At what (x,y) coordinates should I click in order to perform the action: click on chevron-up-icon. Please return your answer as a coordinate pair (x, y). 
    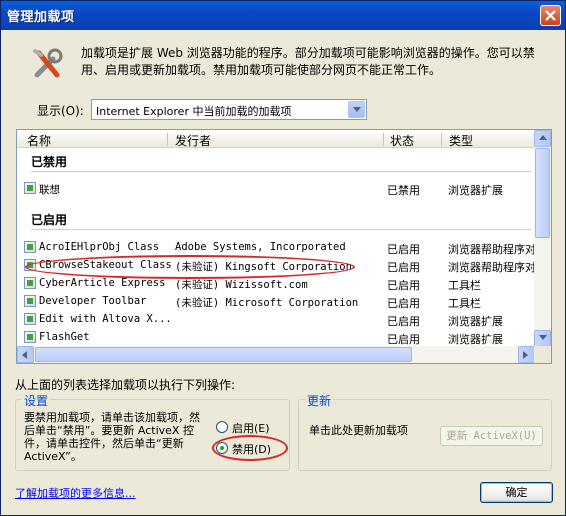
    Looking at the image, I should click on (543, 137).